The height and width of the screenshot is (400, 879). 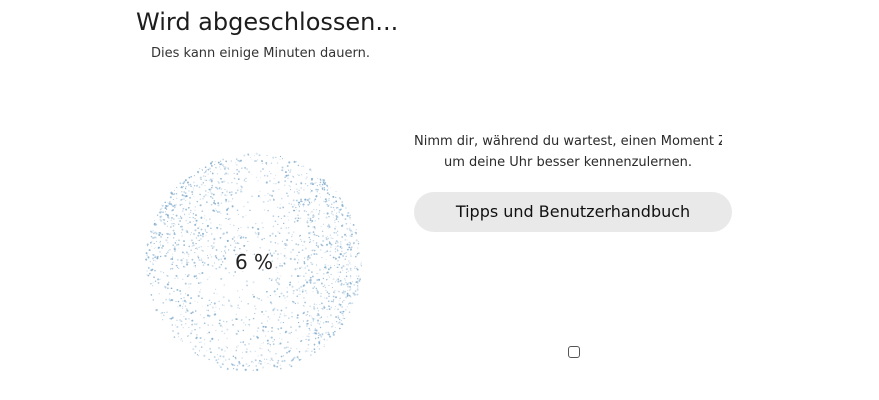 I want to click on info-line-2: um deine Uhr besser kennenzulernen., so click(x=568, y=162).